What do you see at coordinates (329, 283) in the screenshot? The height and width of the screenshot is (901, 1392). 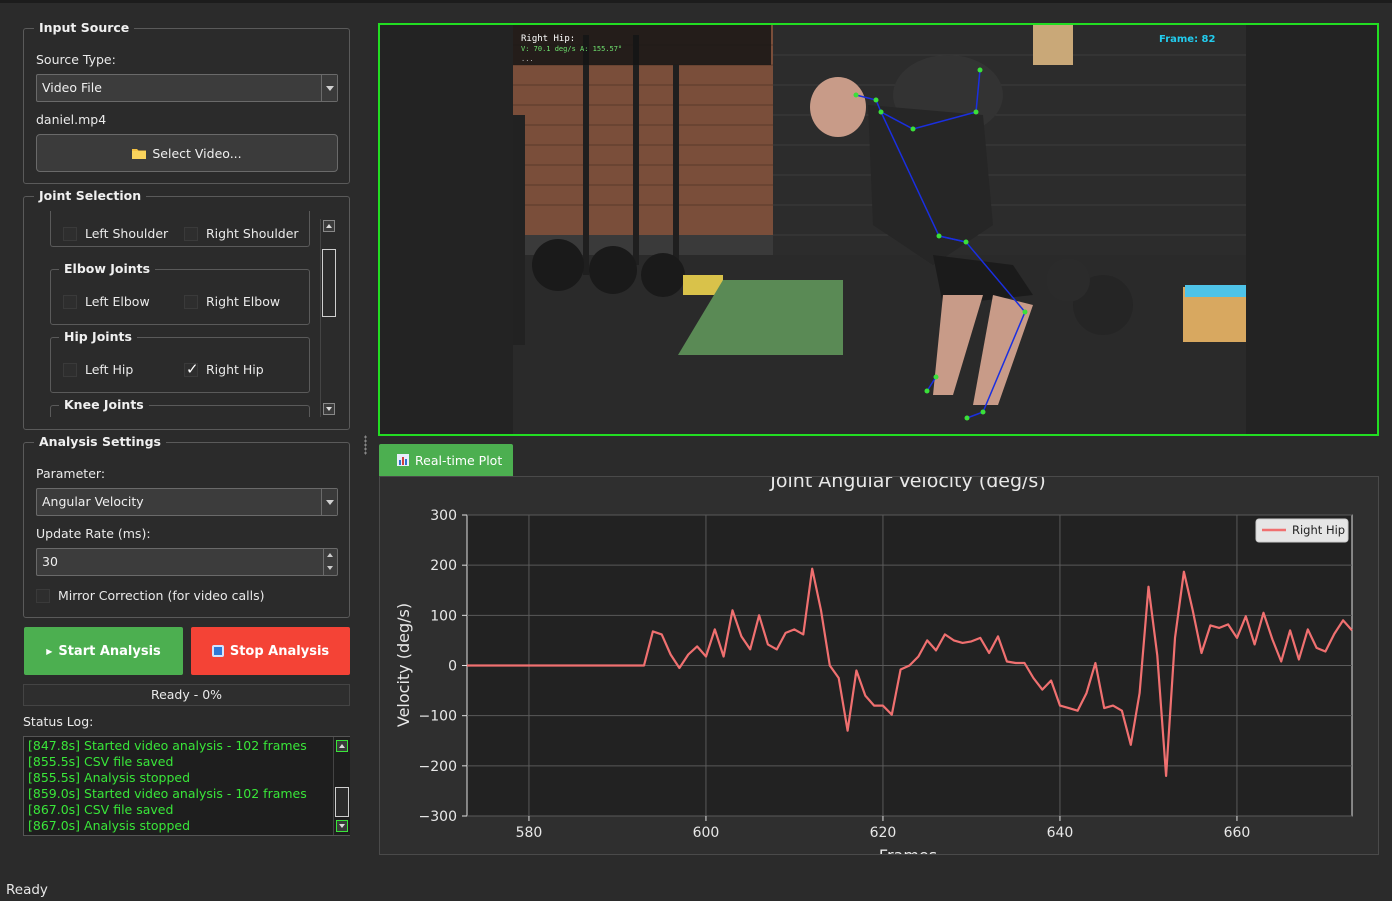 I see `scroll-thumb` at bounding box center [329, 283].